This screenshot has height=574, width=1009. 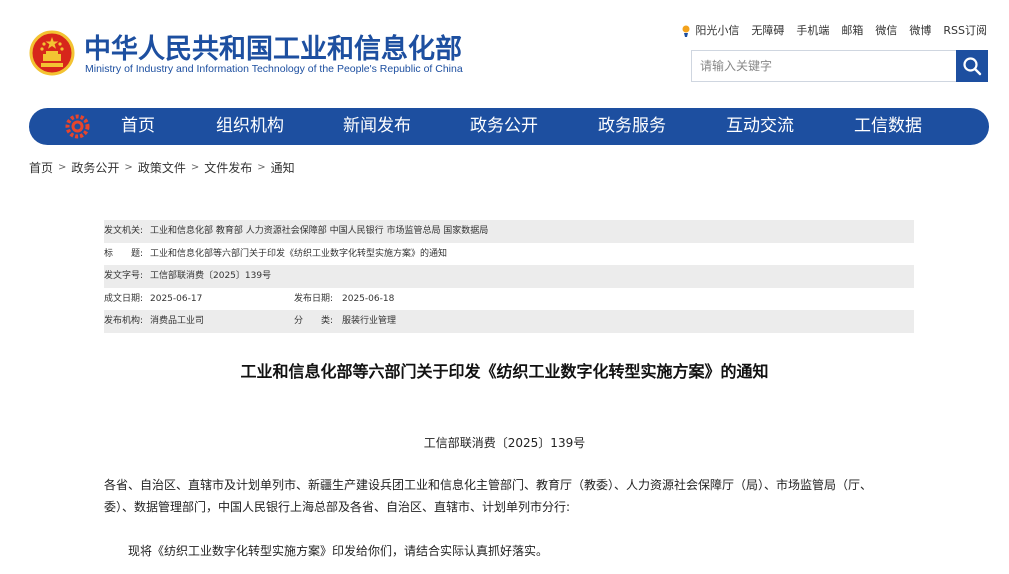 I want to click on toplink-sunshine: 阳光小信, so click(x=709, y=30).